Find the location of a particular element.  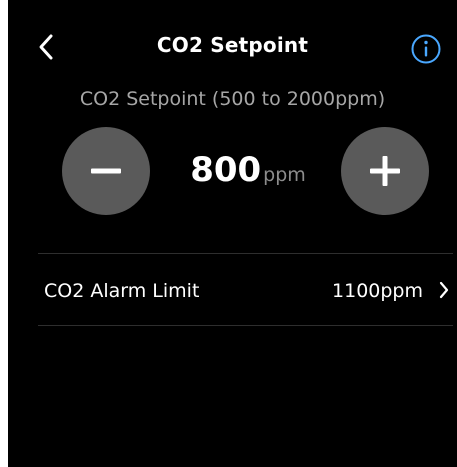

alarm-limit-value: 1100ppm is located at coordinates (377, 291).